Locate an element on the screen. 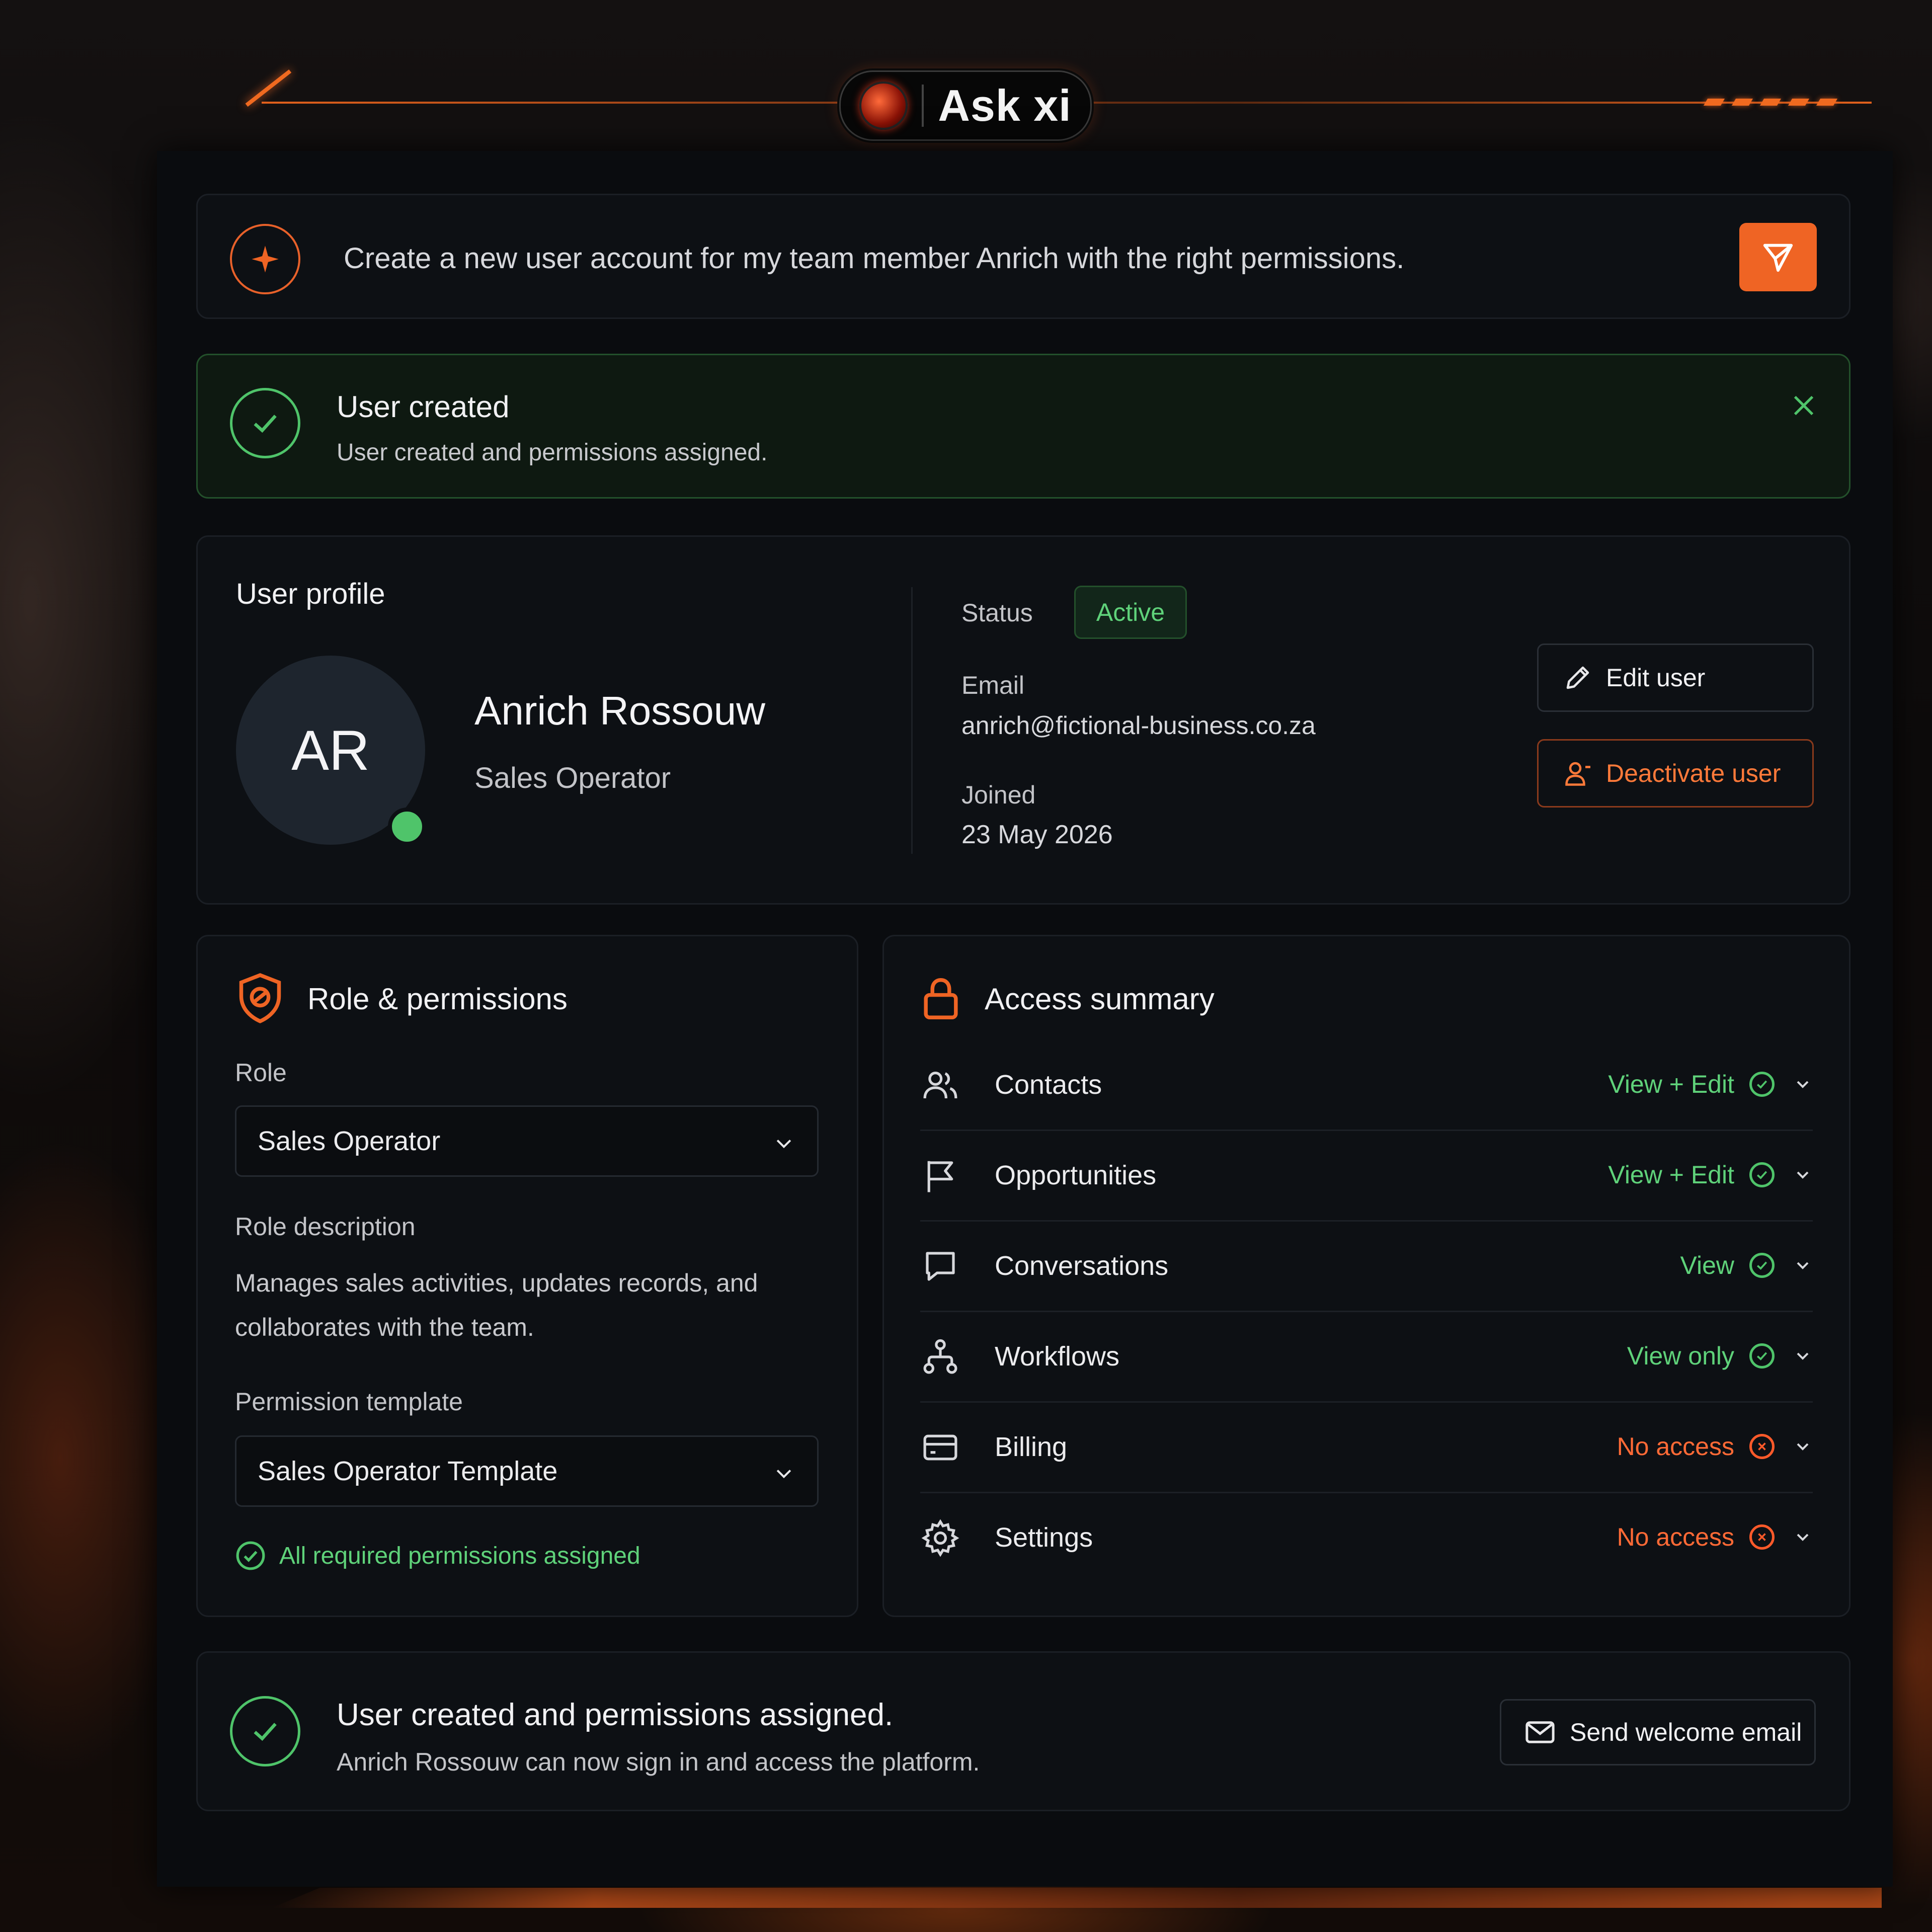 This screenshot has height=1932, width=1932. logo-divider is located at coordinates (923, 106).